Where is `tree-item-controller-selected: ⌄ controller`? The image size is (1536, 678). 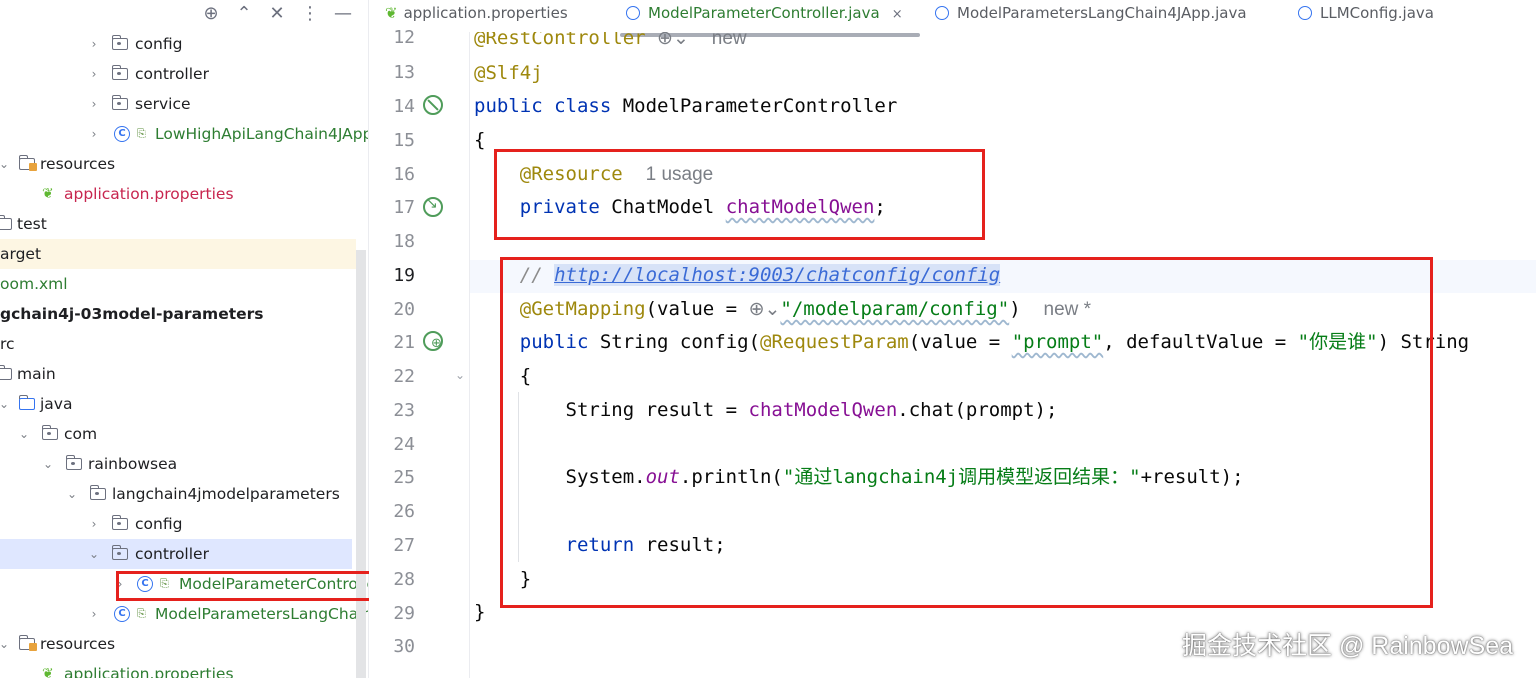
tree-item-controller-selected: ⌄ controller is located at coordinates (176, 554).